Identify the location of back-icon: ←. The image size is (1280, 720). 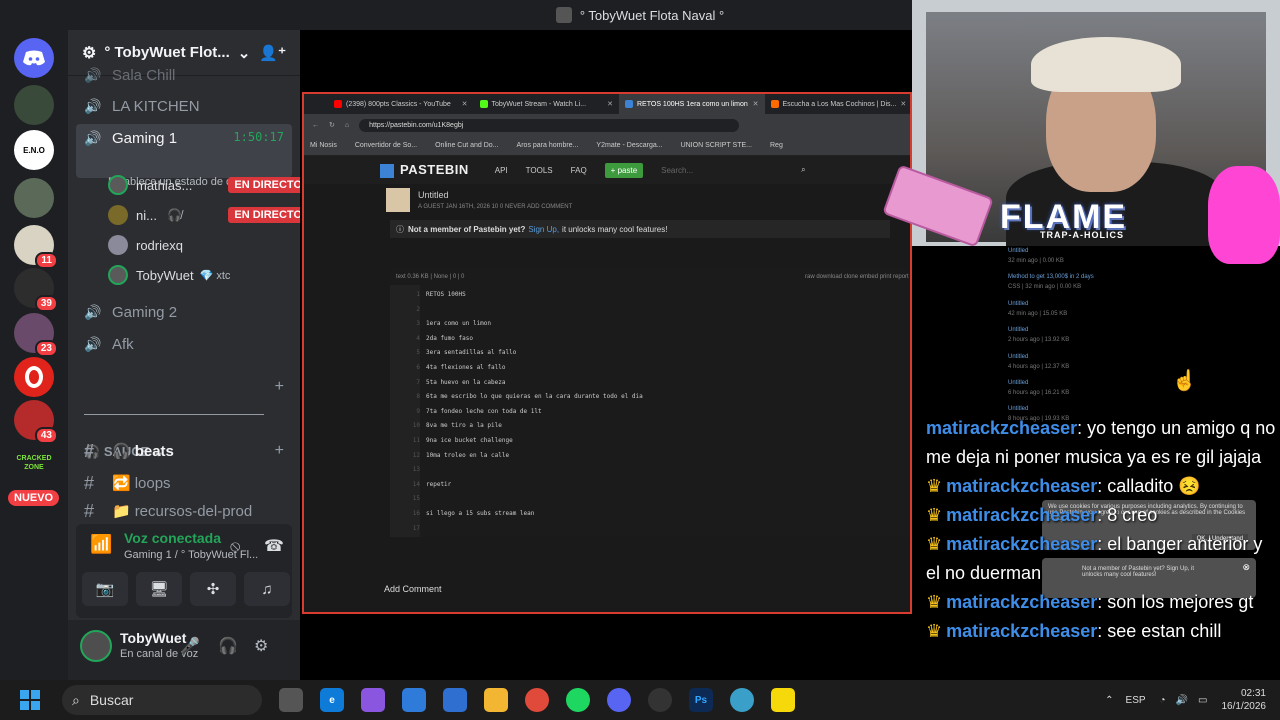
(315, 125).